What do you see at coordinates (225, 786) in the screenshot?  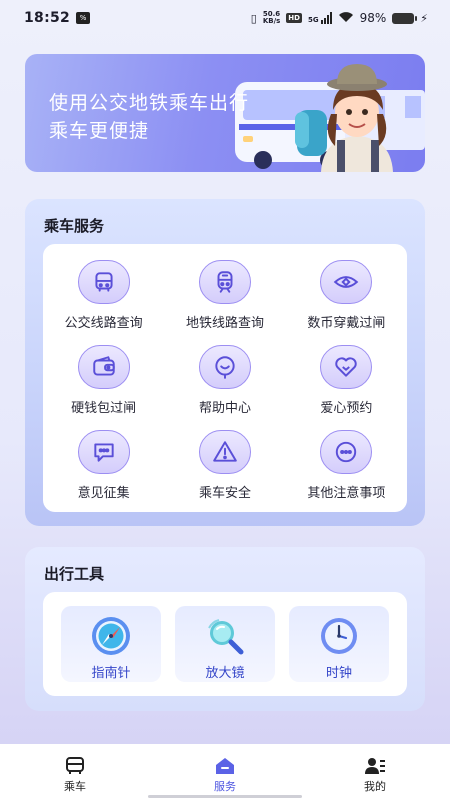 I see `nav-label: 服务` at bounding box center [225, 786].